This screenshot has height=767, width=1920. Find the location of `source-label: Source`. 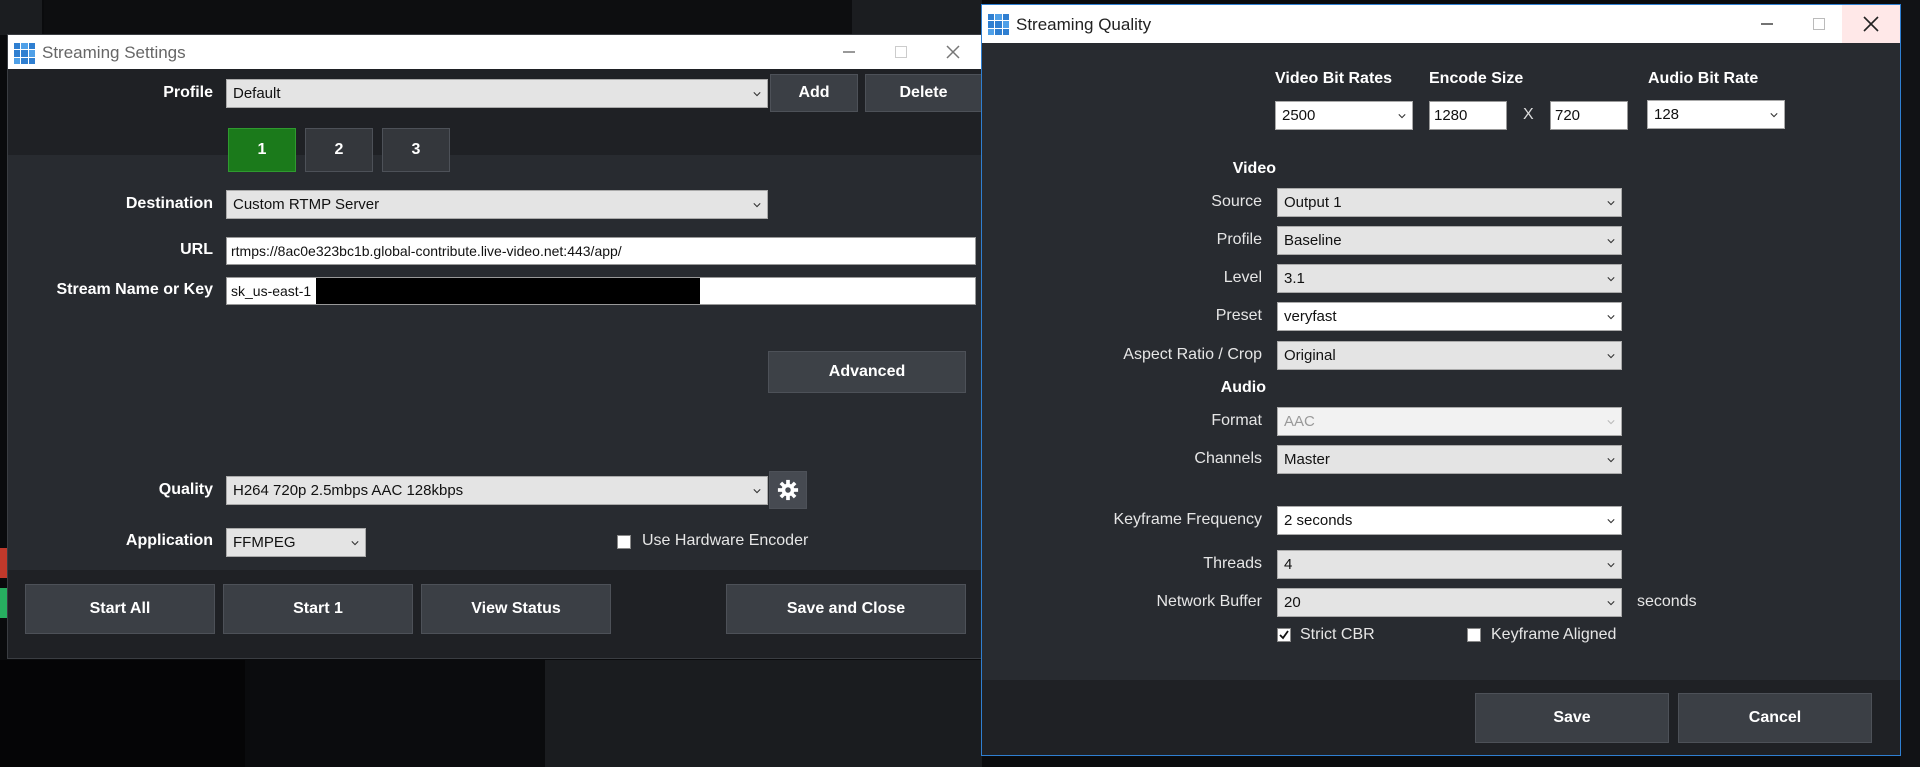

source-label: Source is located at coordinates (1236, 201).